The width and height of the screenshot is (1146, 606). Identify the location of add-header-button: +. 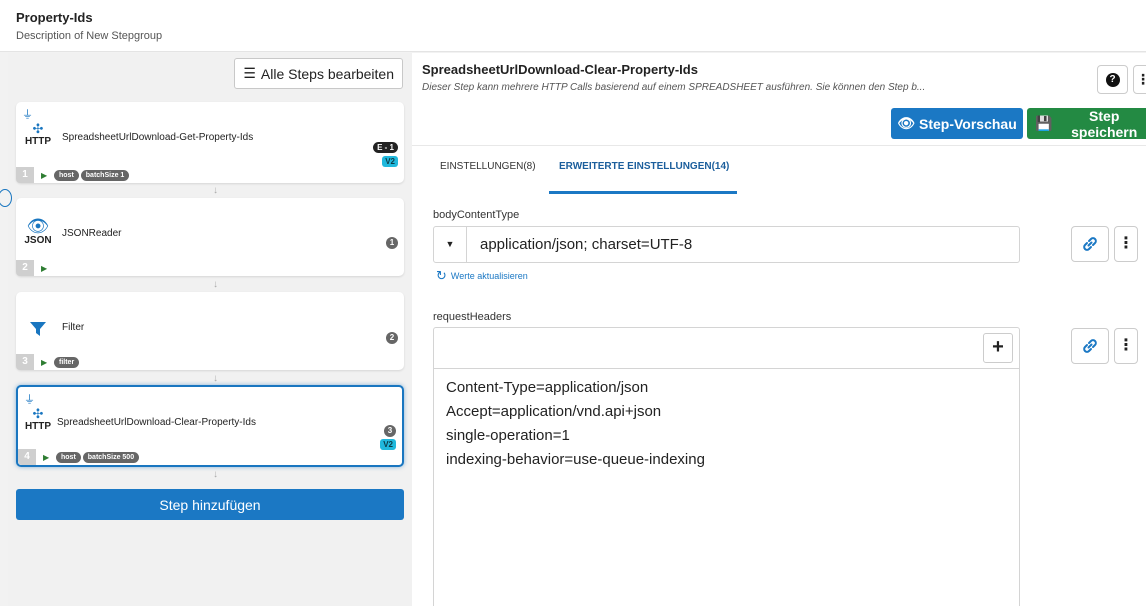
(998, 348).